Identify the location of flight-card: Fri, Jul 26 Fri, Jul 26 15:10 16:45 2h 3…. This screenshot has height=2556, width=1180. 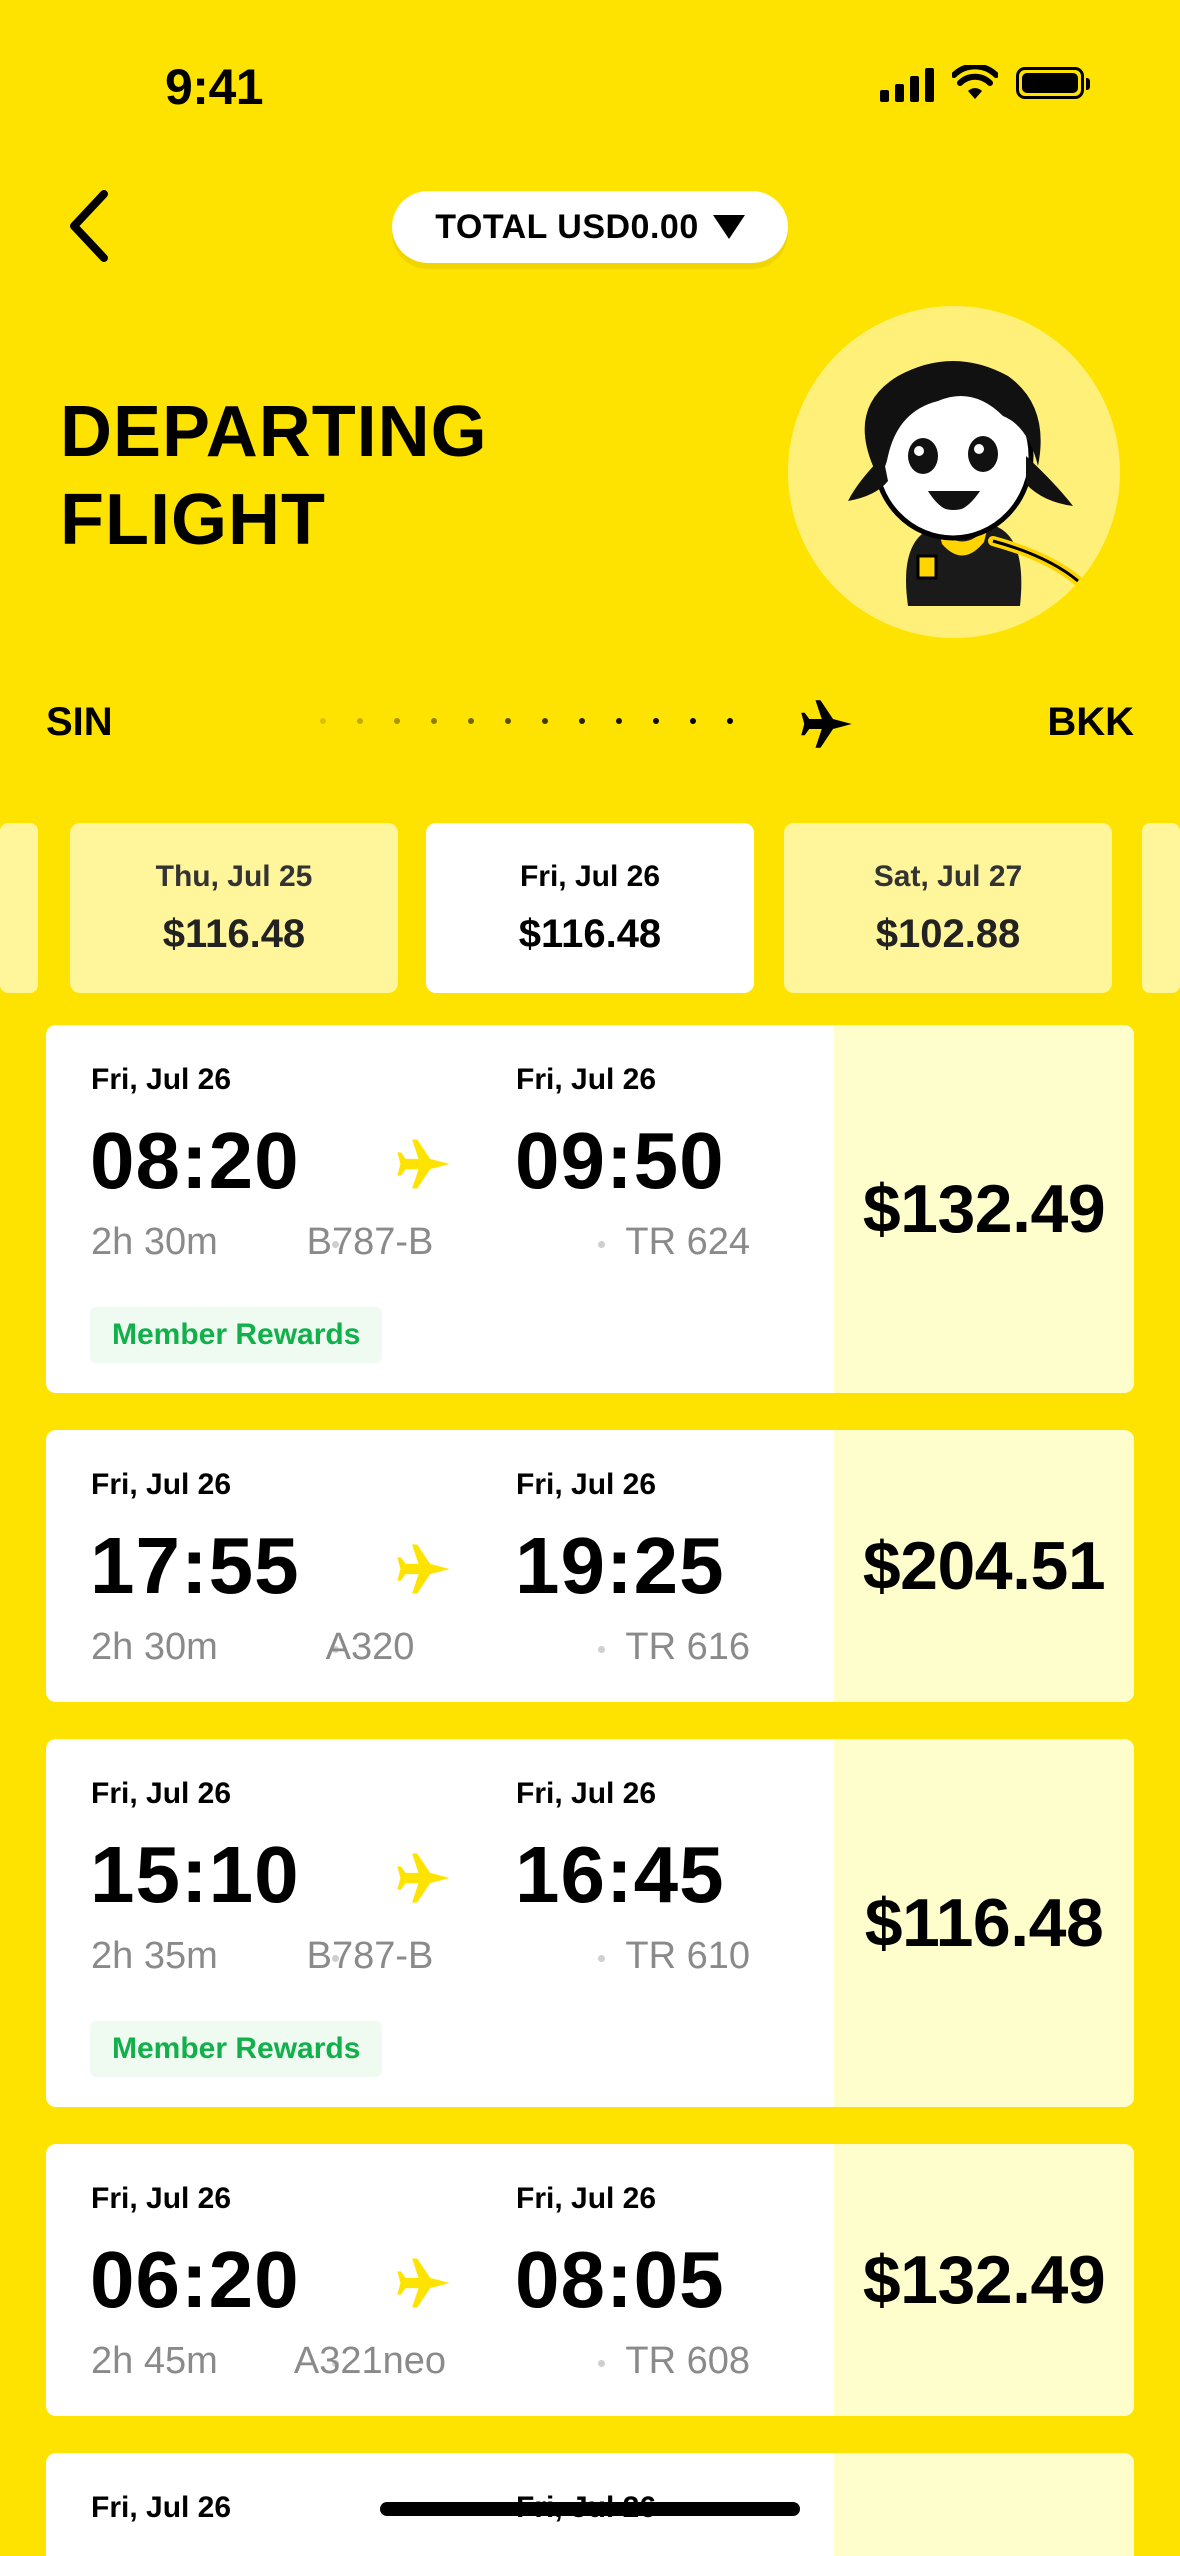
(590, 1923).